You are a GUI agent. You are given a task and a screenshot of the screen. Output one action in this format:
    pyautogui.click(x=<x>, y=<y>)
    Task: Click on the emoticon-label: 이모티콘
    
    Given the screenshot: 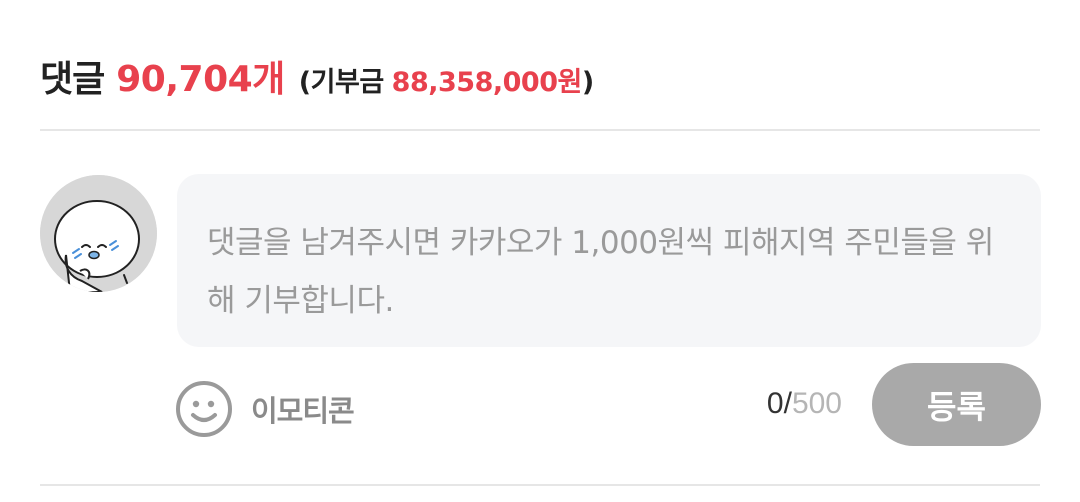 What is the action you would take?
    pyautogui.click(x=303, y=411)
    